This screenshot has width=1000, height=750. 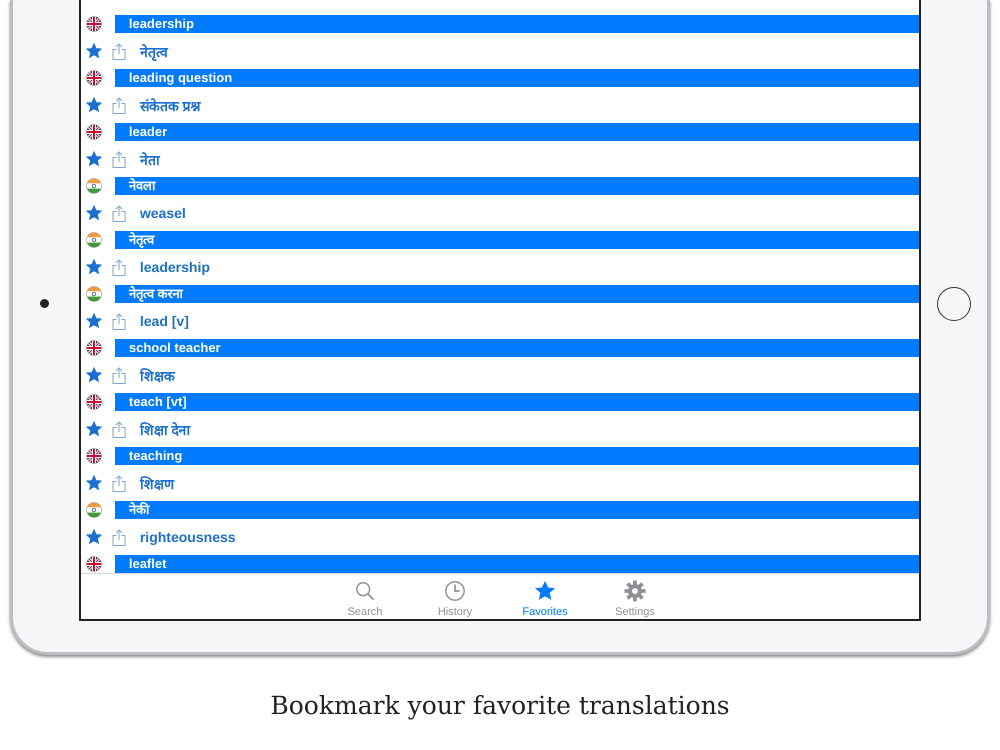 What do you see at coordinates (157, 483) in the screenshot?
I see `translation-text: शिक्षण` at bounding box center [157, 483].